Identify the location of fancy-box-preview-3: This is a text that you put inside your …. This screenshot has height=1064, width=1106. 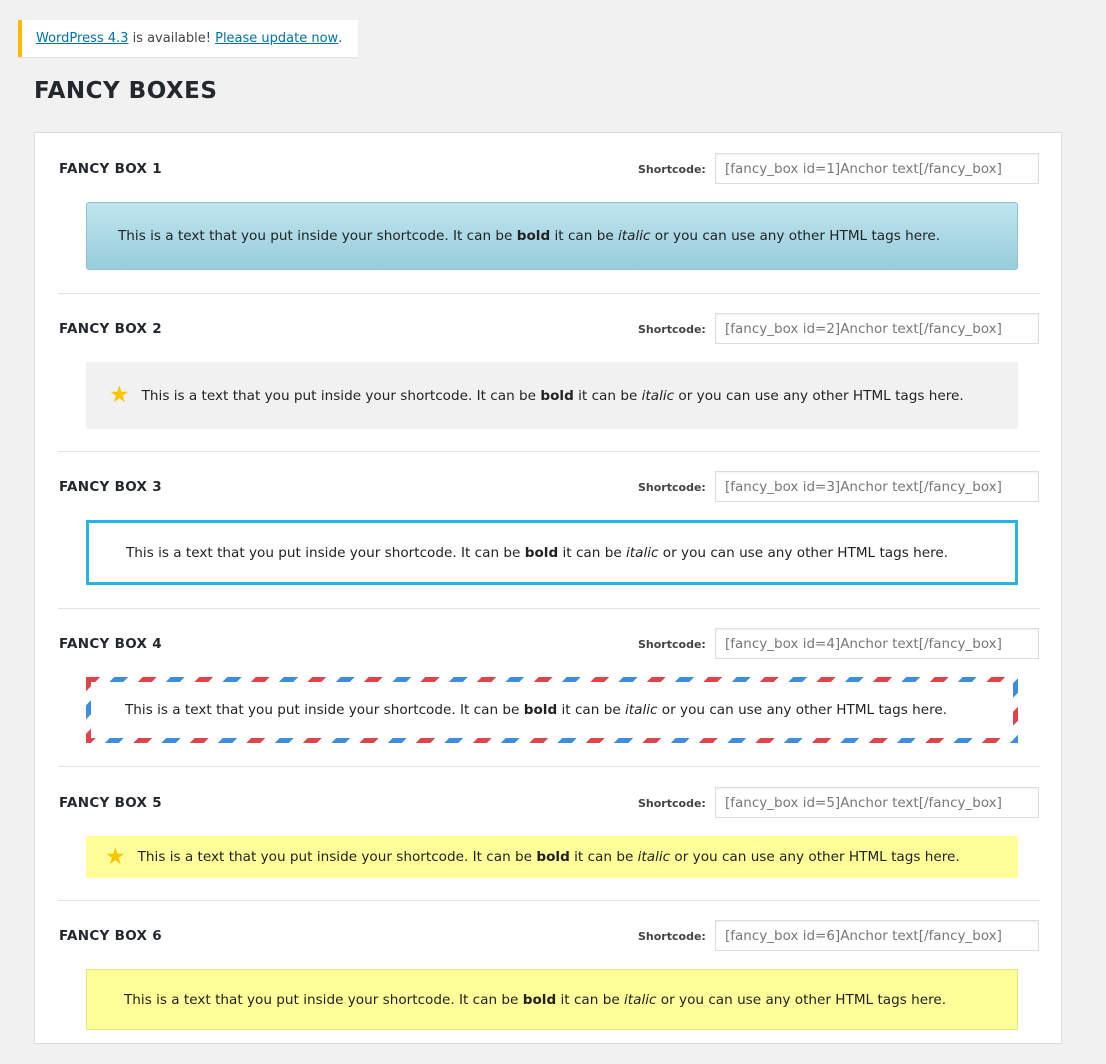
(552, 552).